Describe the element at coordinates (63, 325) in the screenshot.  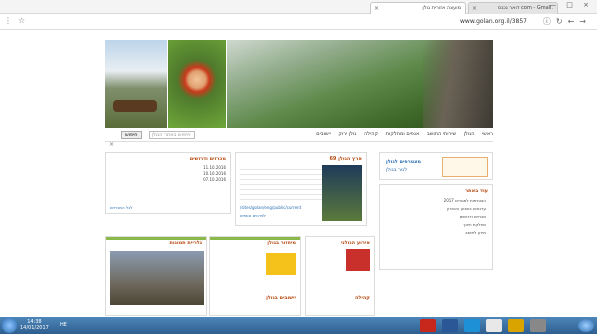
I see `language-indicator: HE` at that location.